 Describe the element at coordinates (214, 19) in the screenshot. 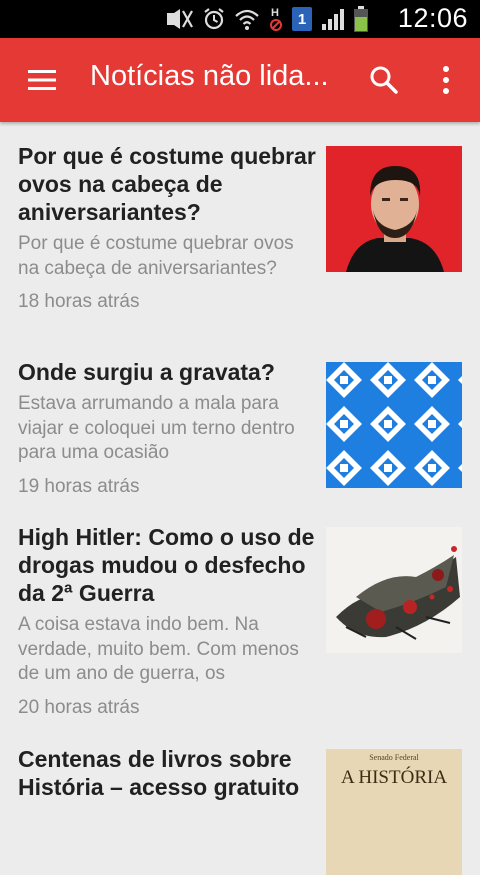

I see `alarm-icon` at that location.